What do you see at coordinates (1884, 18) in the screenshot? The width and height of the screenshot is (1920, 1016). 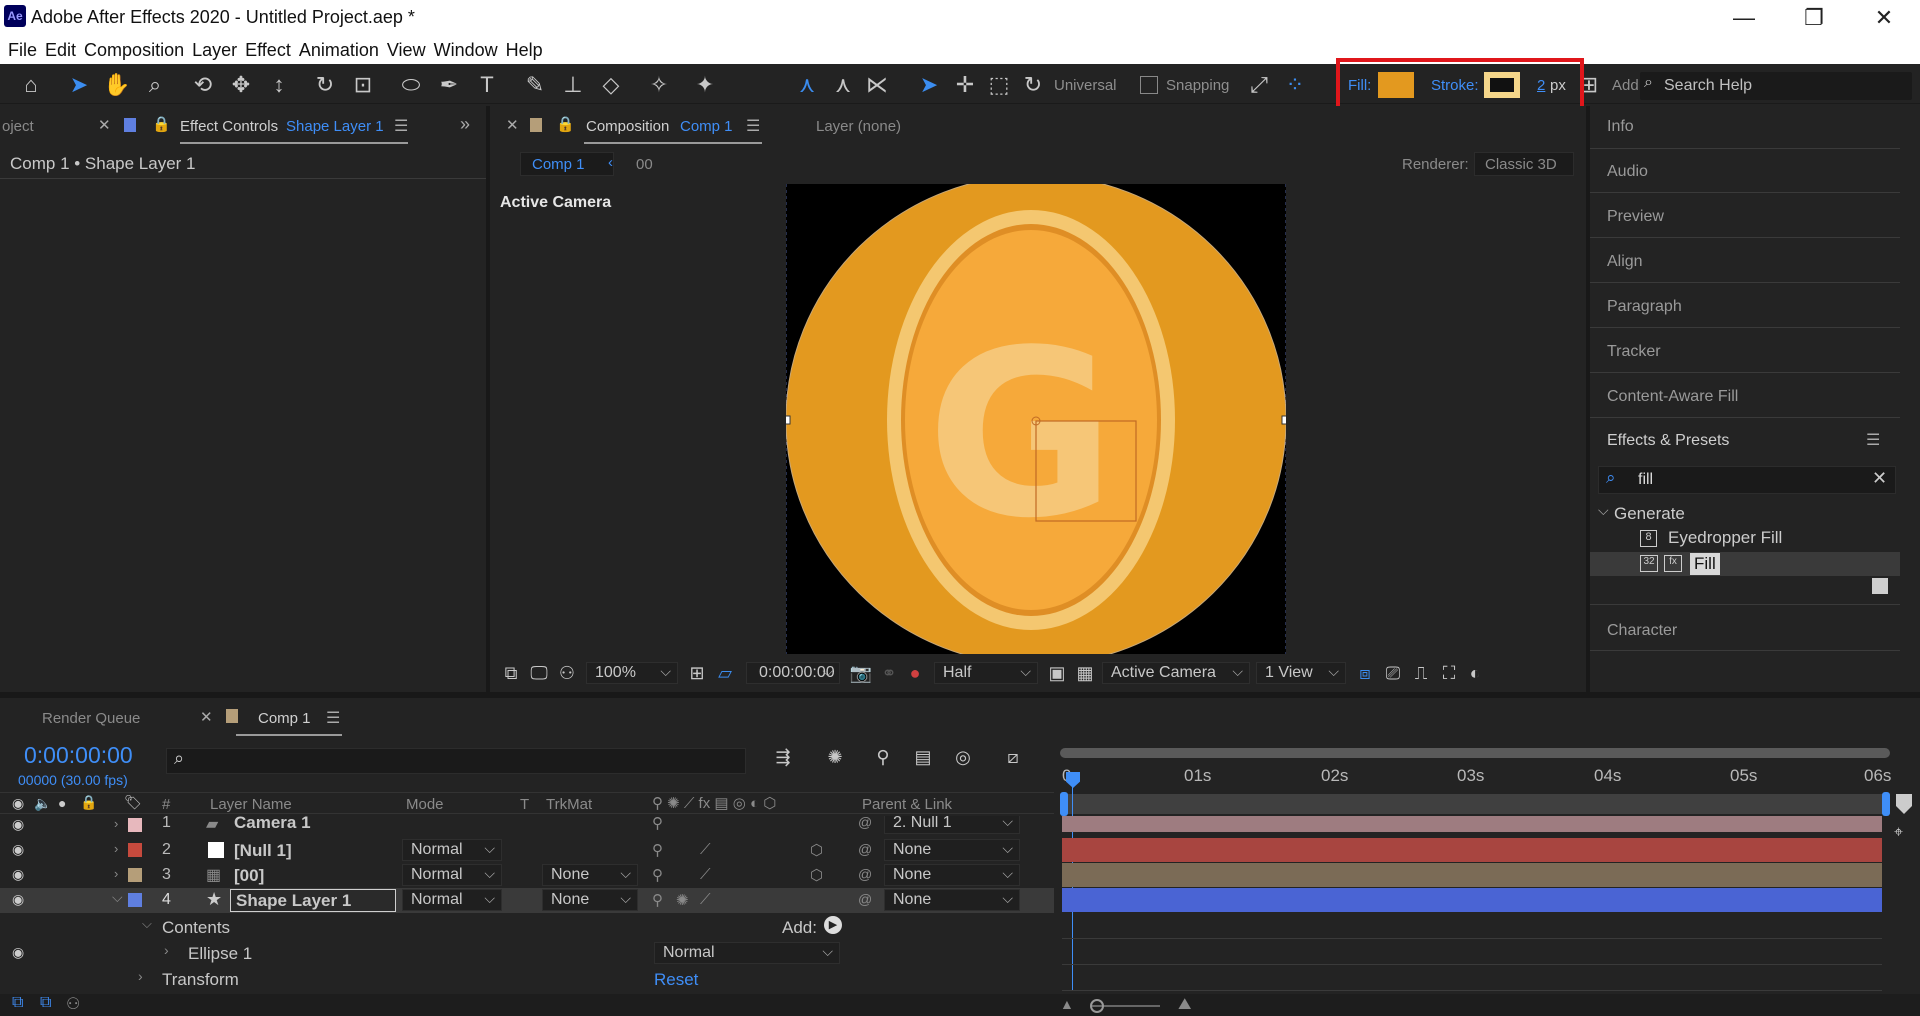 I see `close-button: ✕` at bounding box center [1884, 18].